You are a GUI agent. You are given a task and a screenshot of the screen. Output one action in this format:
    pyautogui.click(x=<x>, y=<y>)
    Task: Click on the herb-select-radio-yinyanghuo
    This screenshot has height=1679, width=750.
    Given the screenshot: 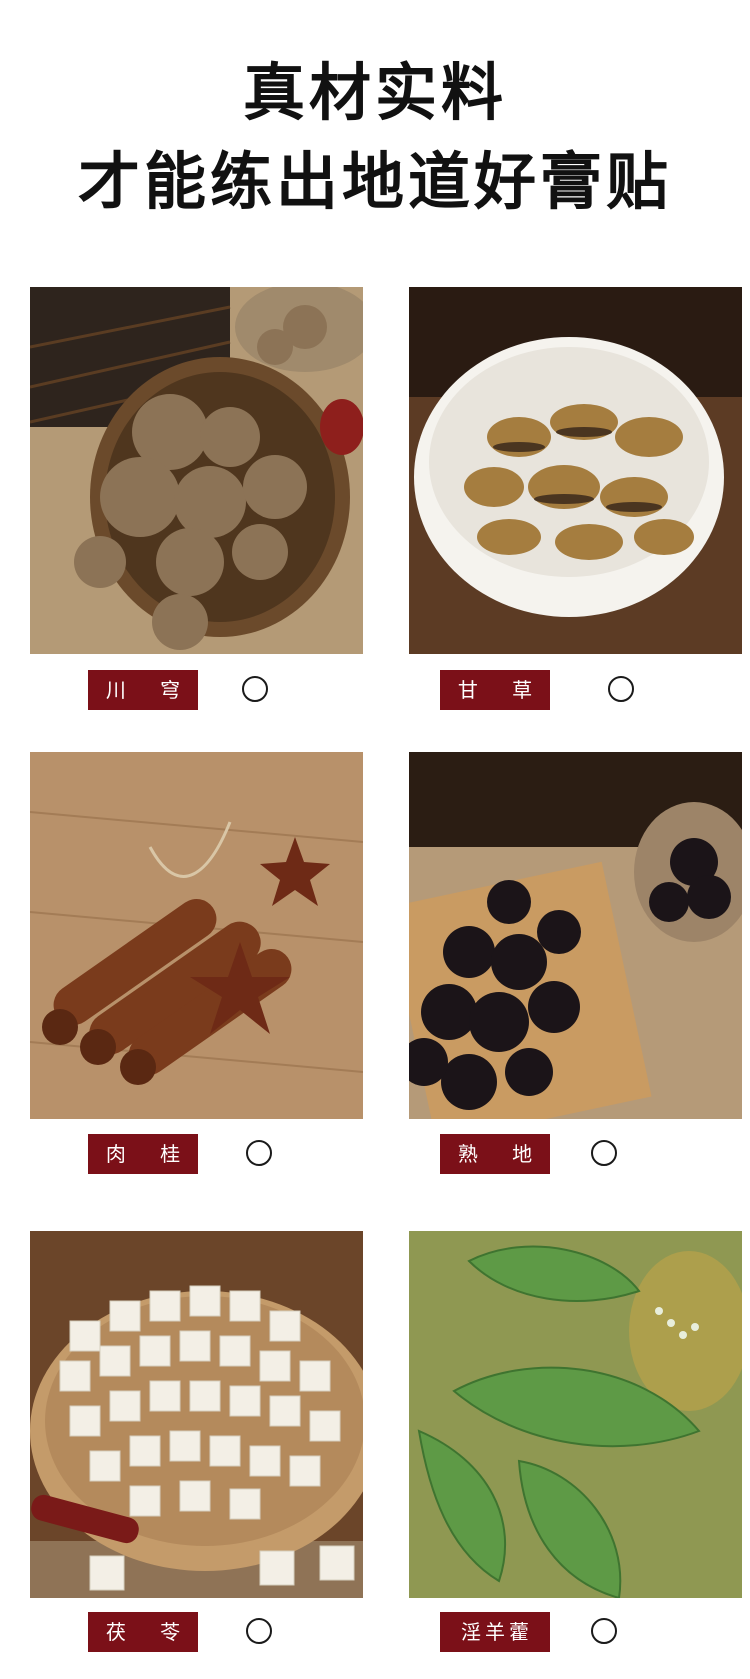 What is the action you would take?
    pyautogui.click(x=604, y=1631)
    